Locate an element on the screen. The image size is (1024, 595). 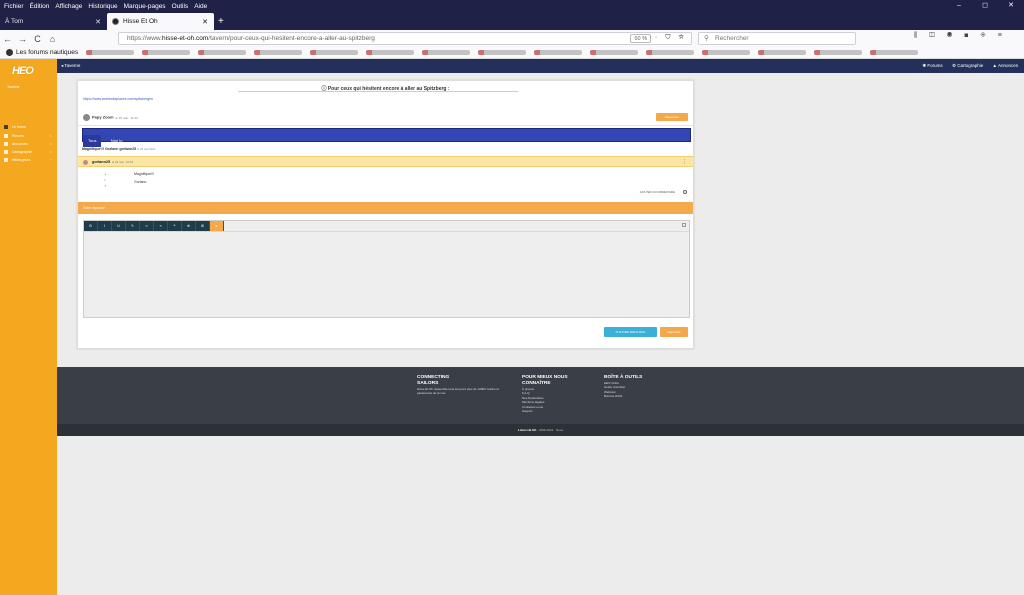
quote-icon: ❝ is located at coordinates (175, 226).